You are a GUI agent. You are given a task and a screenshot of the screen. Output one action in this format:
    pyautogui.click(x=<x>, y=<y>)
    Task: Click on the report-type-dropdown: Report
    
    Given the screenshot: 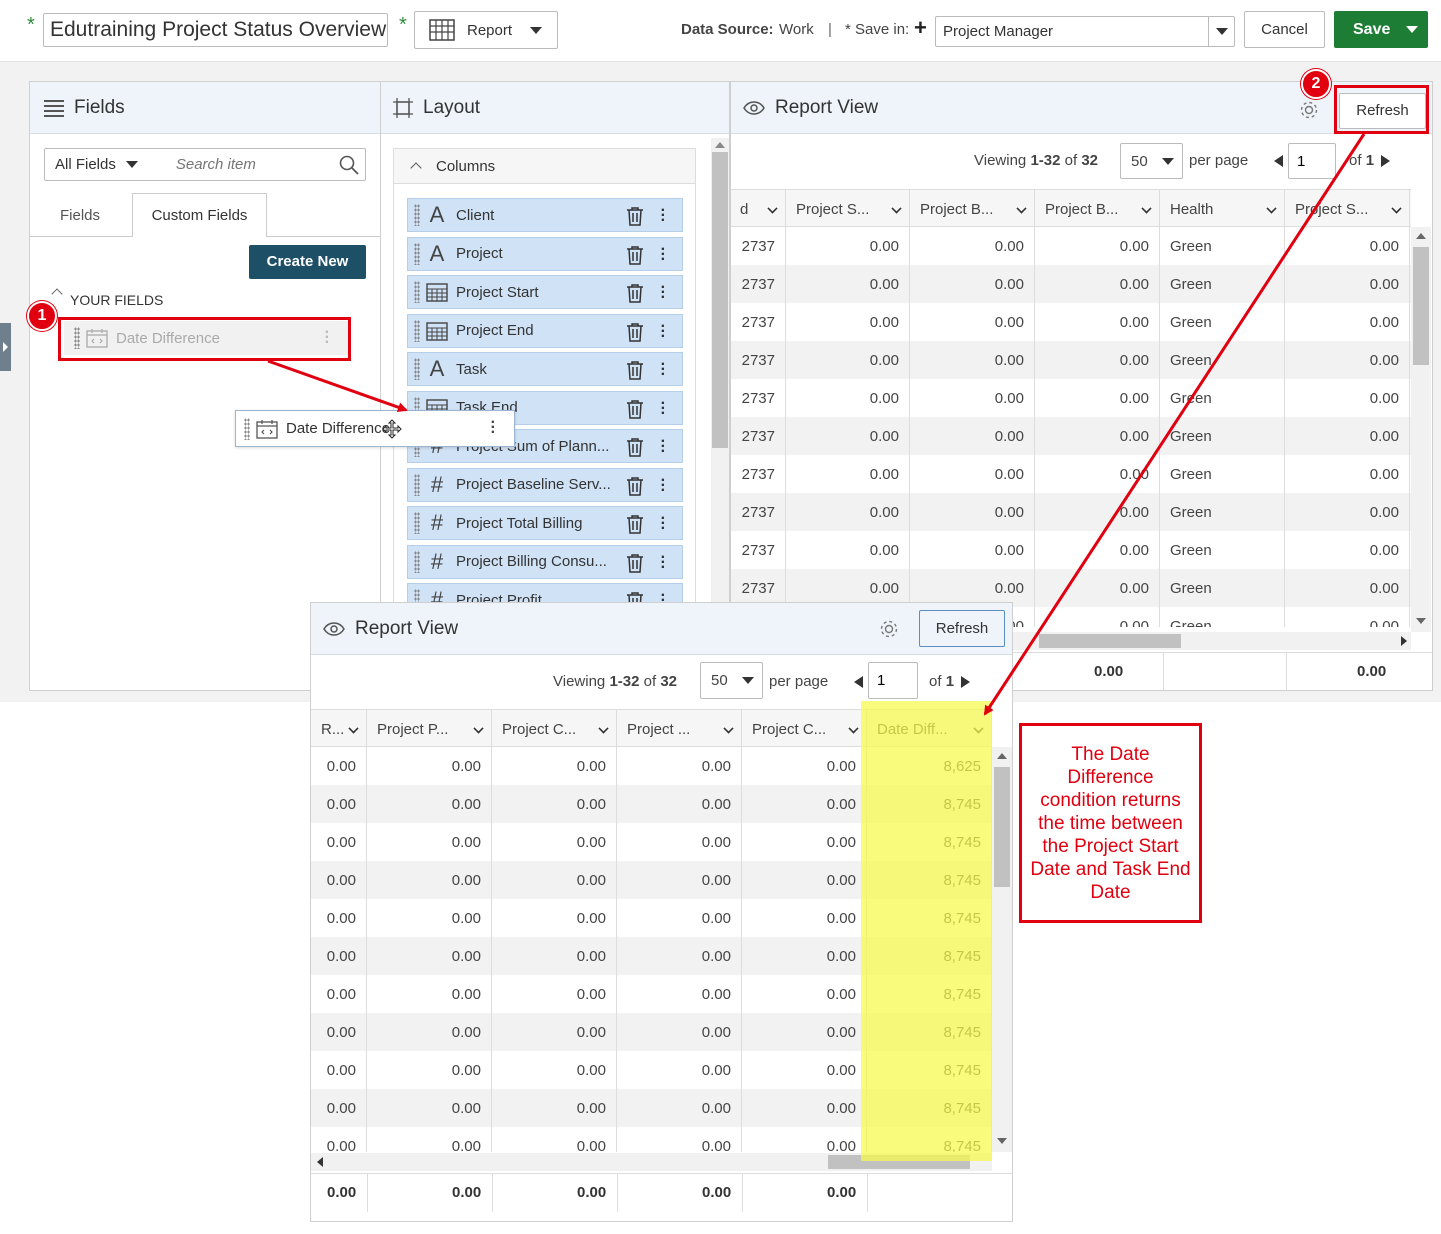 What is the action you would take?
    pyautogui.click(x=486, y=30)
    